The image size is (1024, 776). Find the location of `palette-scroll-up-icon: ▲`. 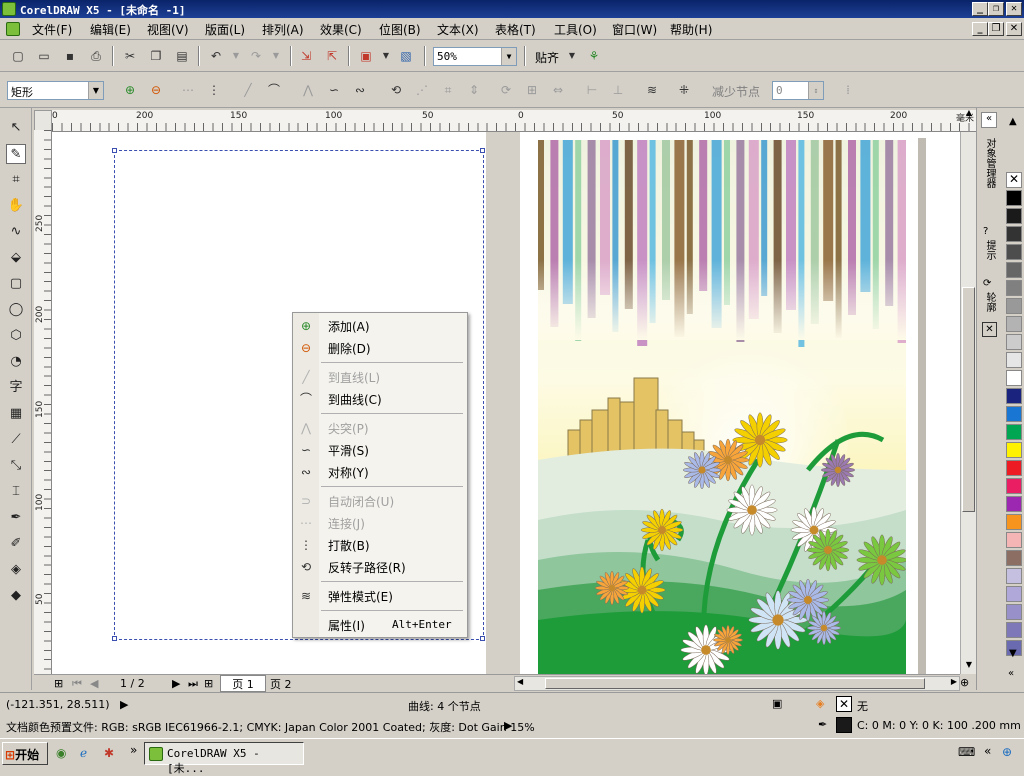

palette-scroll-up-icon: ▲ is located at coordinates (1013, 121).